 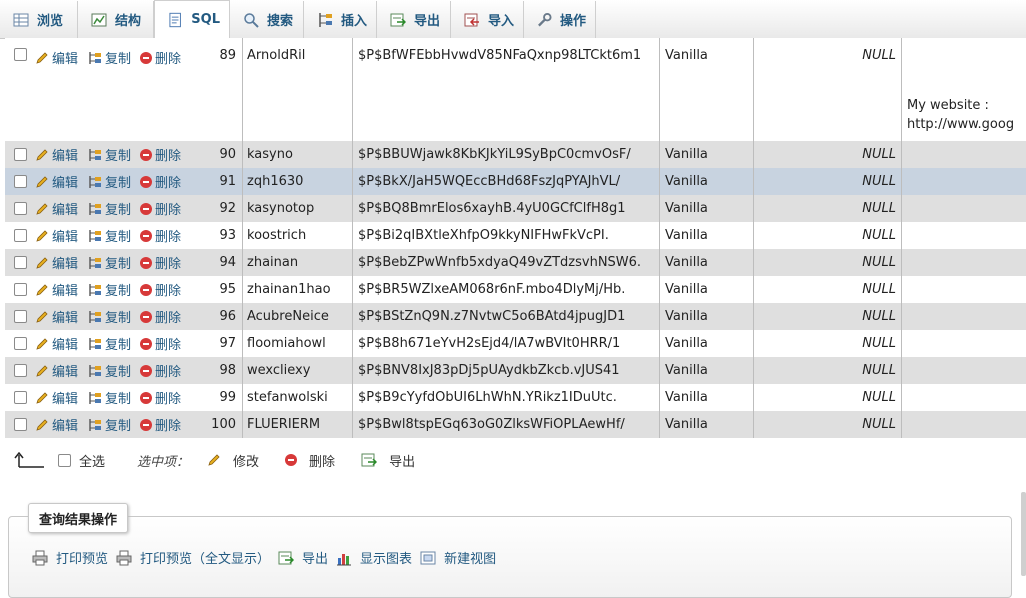 What do you see at coordinates (506, 343) in the screenshot?
I see `cell-password: $P$B8h671eYvH2sEjd4/lA7wBVIt0HRR/1` at bounding box center [506, 343].